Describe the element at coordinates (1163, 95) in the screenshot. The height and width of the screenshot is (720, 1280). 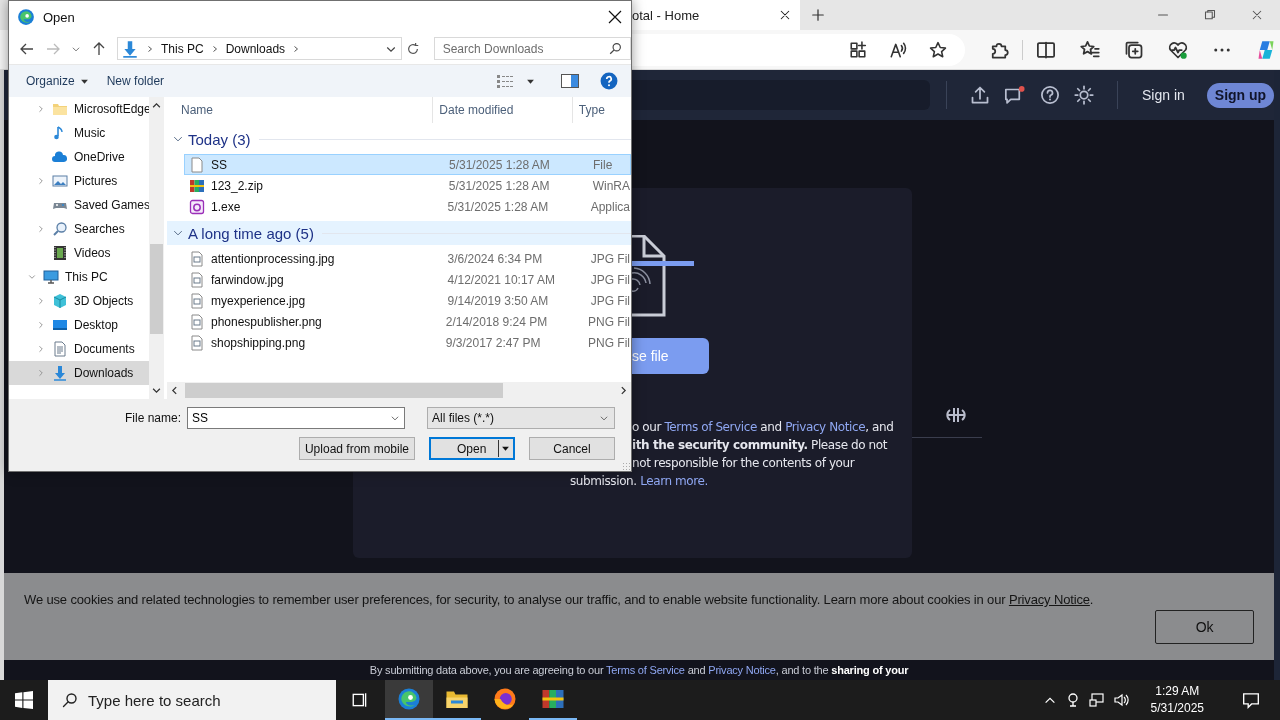
I see `sign-in-link: Sign in` at that location.